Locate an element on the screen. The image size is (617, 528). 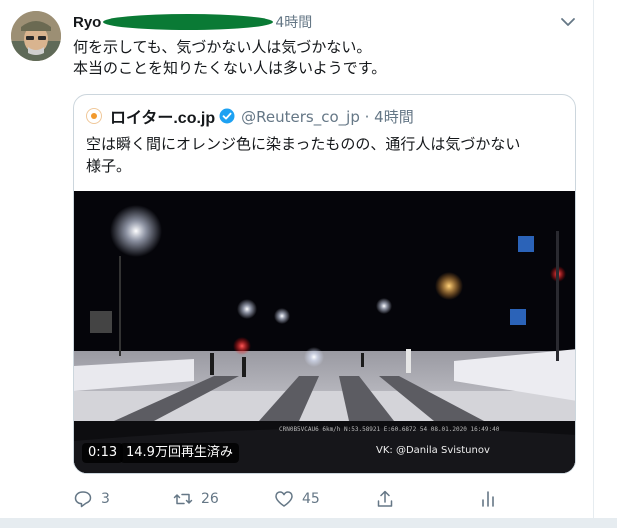
quoted-header: ロイター.co.jp @Reuters_co_jp · 4時間 is located at coordinates (250, 116).